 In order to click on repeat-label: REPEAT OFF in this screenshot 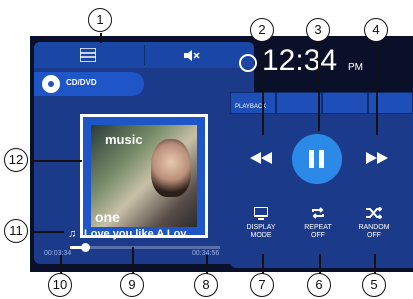, I will do `click(318, 232)`.